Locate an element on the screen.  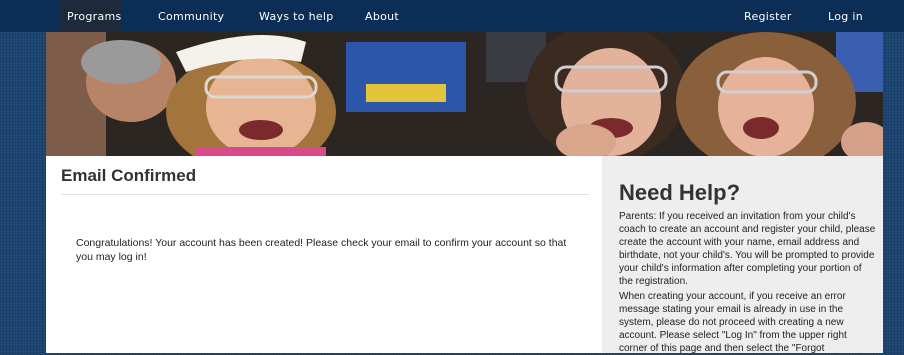
nav-log-in: Log in is located at coordinates (845, 16).